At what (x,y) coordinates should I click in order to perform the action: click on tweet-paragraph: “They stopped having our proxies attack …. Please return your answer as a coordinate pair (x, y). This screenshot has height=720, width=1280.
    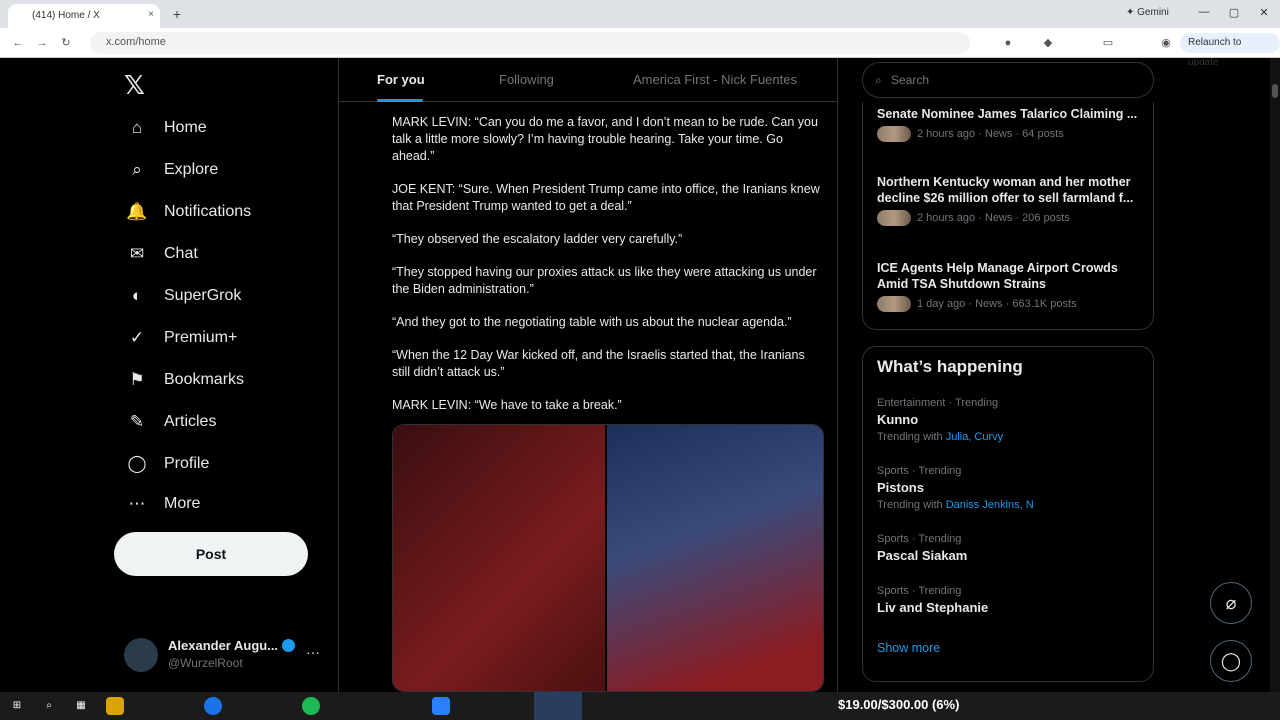
    Looking at the image, I should click on (604, 280).